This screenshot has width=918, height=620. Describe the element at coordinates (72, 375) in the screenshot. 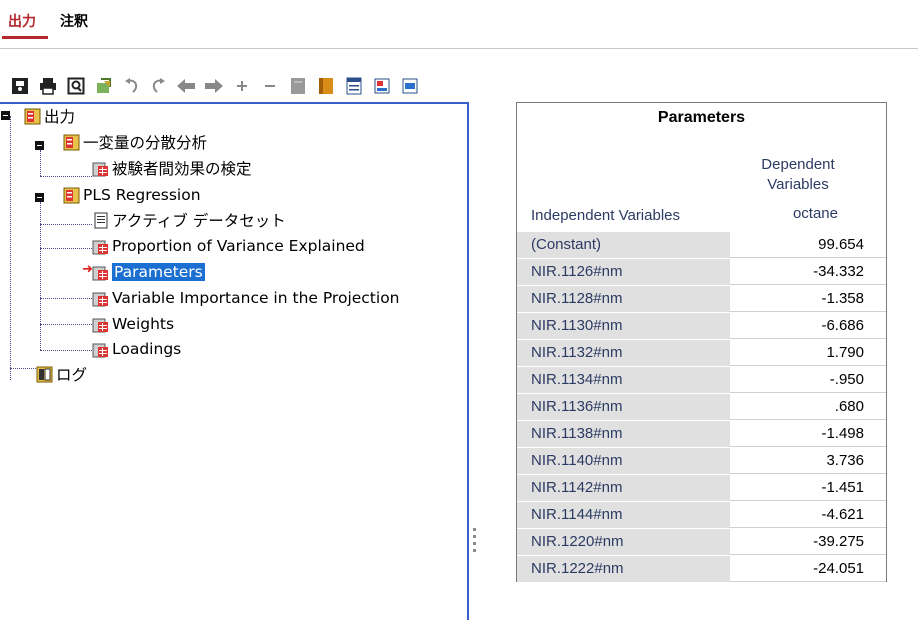

I see `tree-label-log: ログ` at that location.